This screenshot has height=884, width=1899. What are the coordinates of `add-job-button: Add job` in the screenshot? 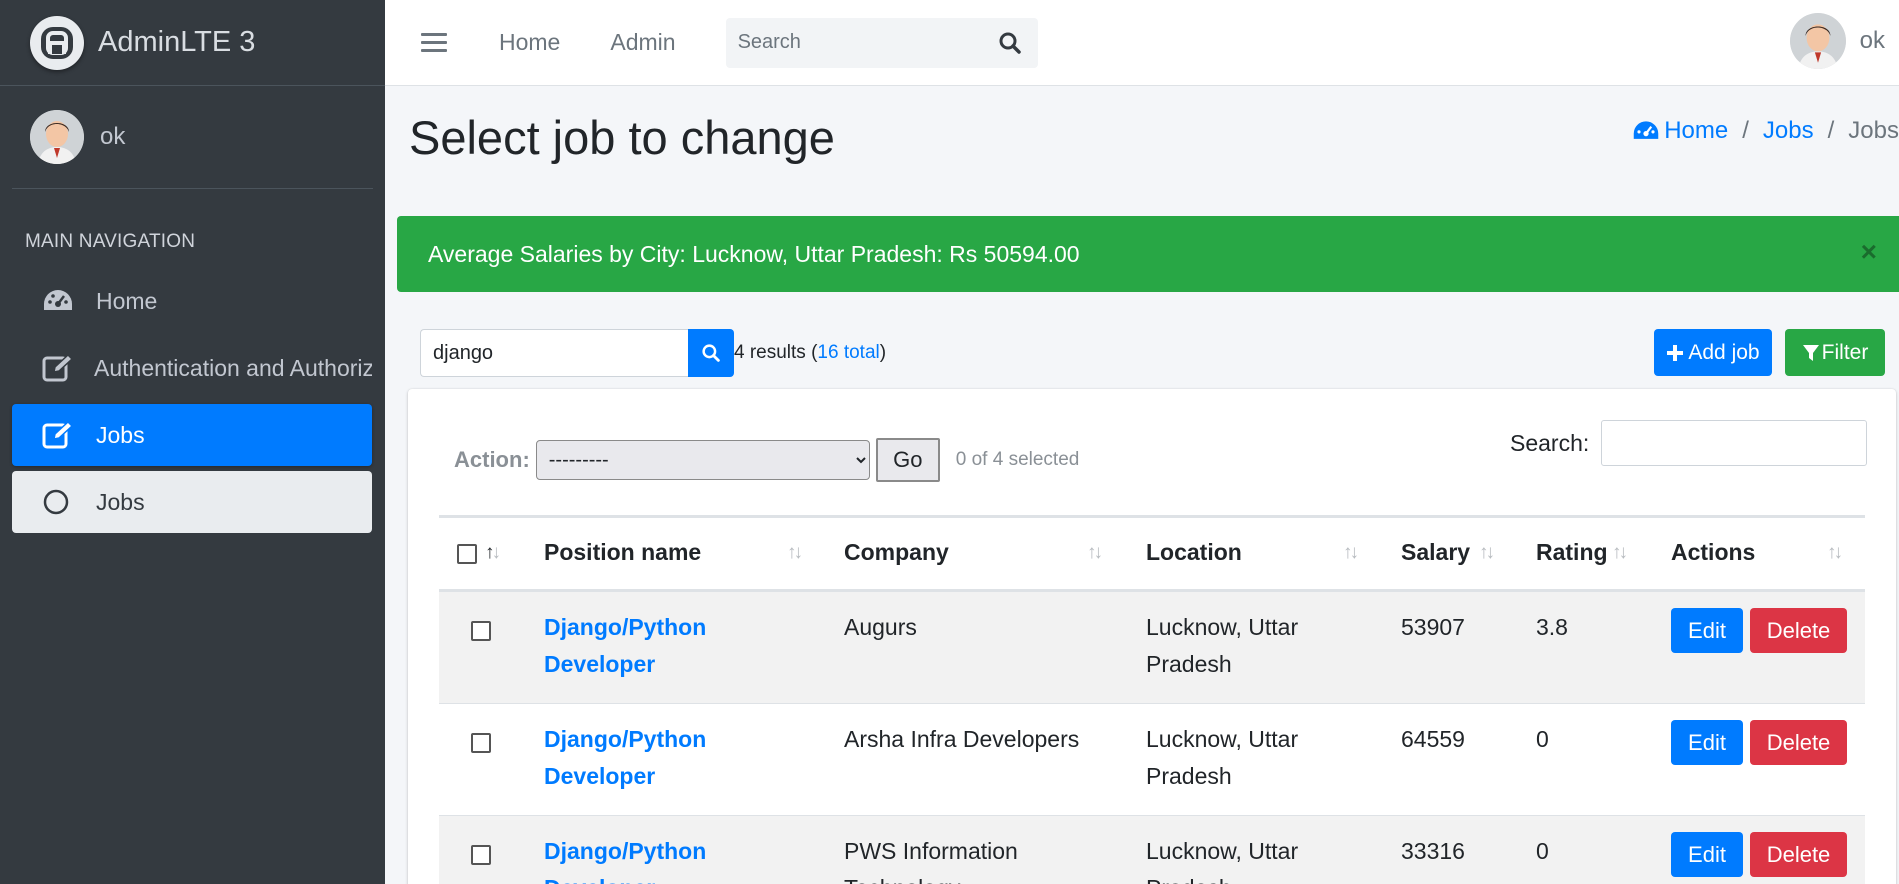 It's located at (1713, 352).